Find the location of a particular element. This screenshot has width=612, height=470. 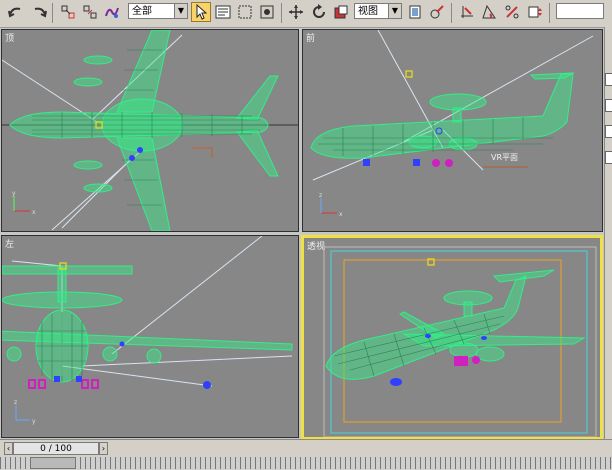

spinner-snap-button is located at coordinates (535, 12).